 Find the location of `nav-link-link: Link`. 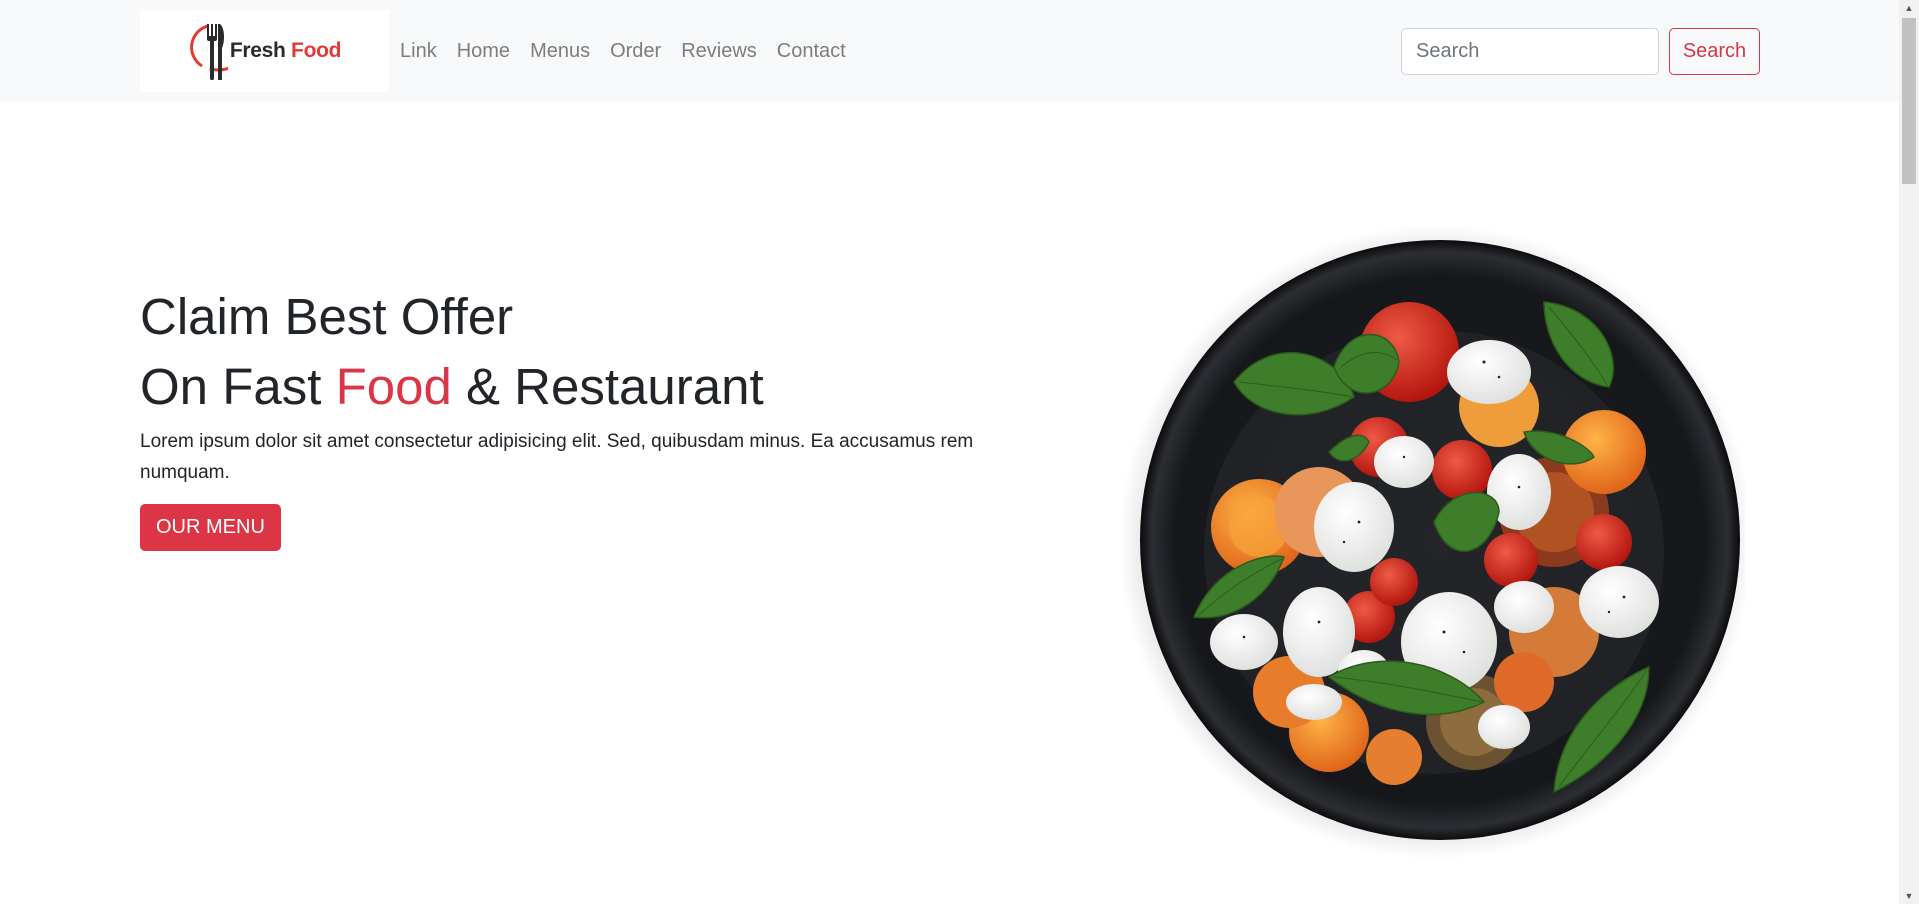

nav-link-link: Link is located at coordinates (418, 51).